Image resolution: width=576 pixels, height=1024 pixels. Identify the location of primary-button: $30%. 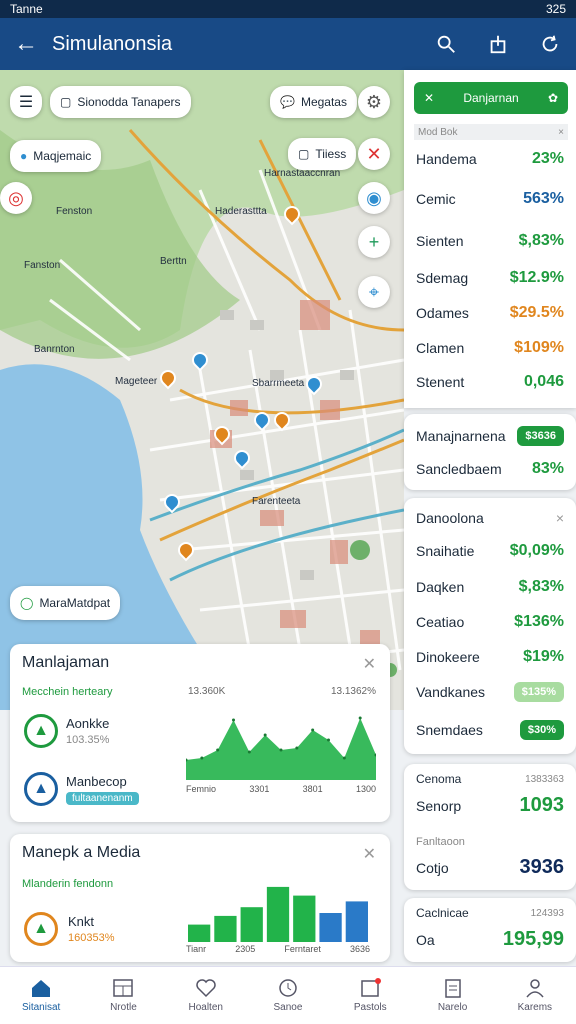
(541, 730).